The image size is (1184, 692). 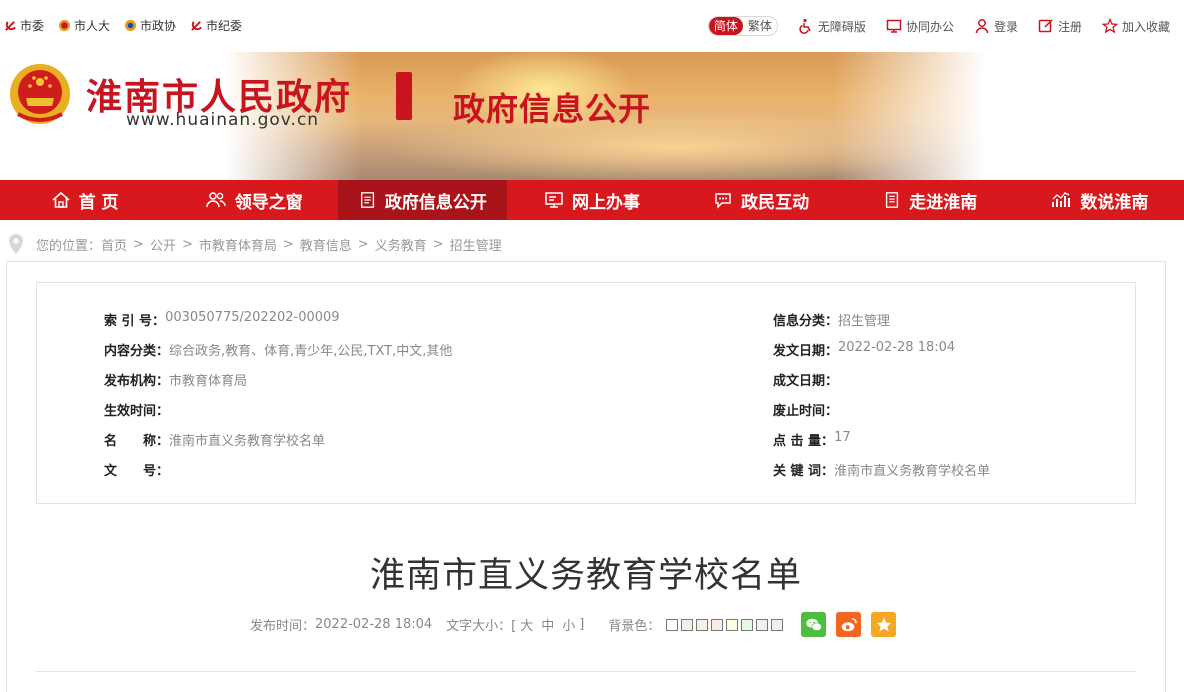 I want to click on top-links-right: 简体 繁体 无障碍版 协同办公 登录 注册 加入收藏, so click(x=938, y=26).